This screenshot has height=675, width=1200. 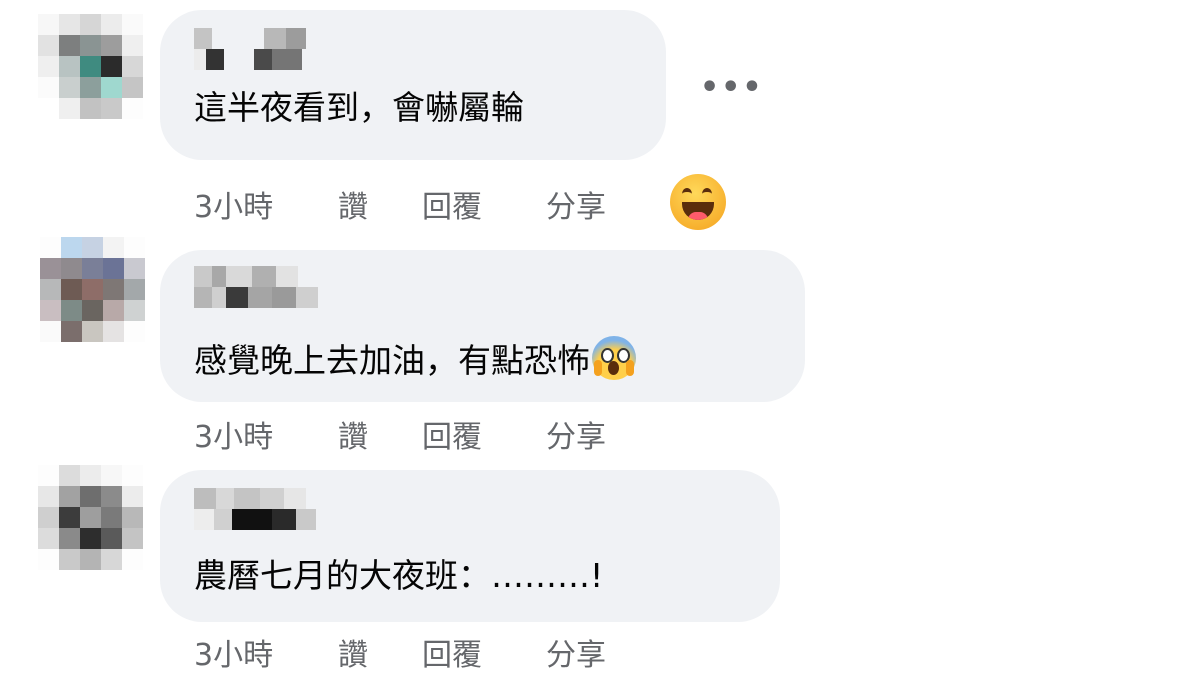 I want to click on comment-bubble: 農曆七月的大夜班：………!, so click(x=470, y=546).